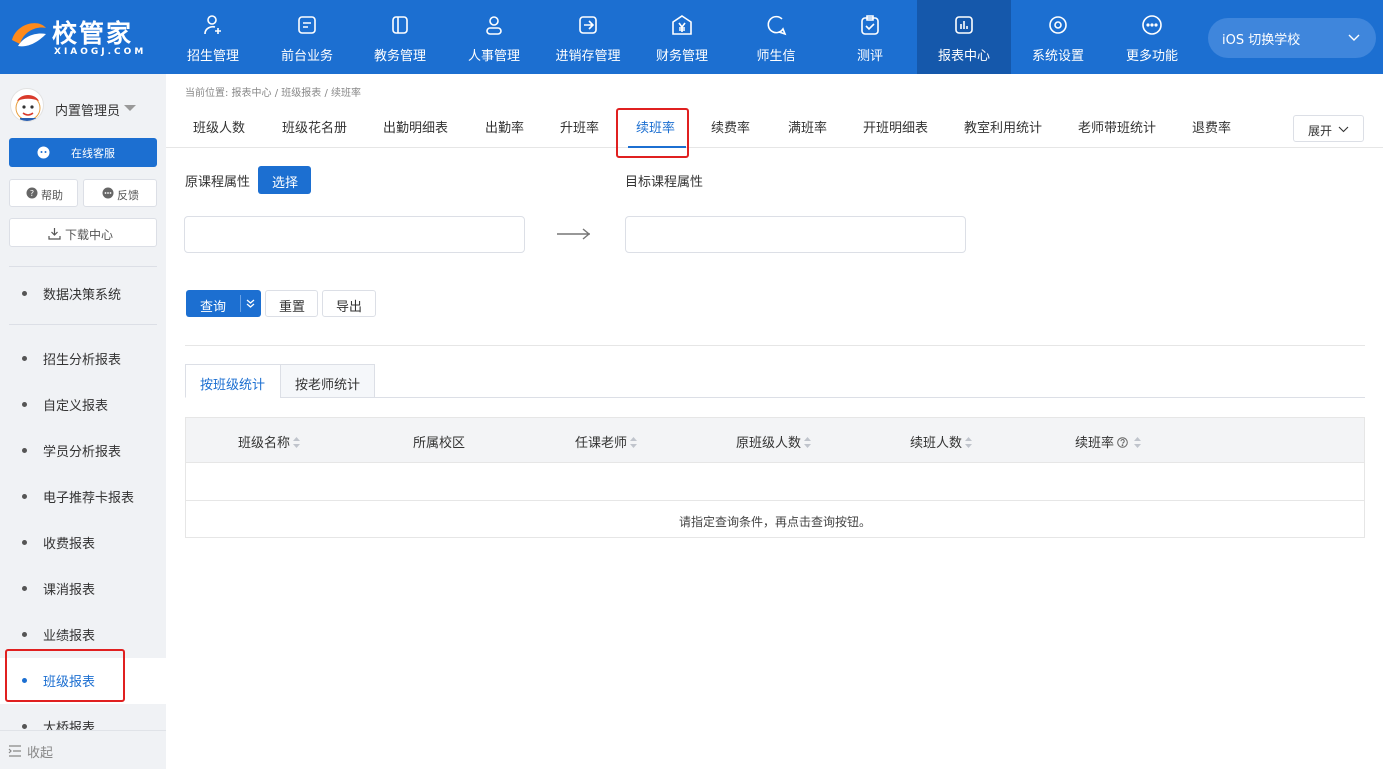 The image size is (1383, 769). Describe the element at coordinates (128, 195) in the screenshot. I see `feedback-label: 反馈` at that location.